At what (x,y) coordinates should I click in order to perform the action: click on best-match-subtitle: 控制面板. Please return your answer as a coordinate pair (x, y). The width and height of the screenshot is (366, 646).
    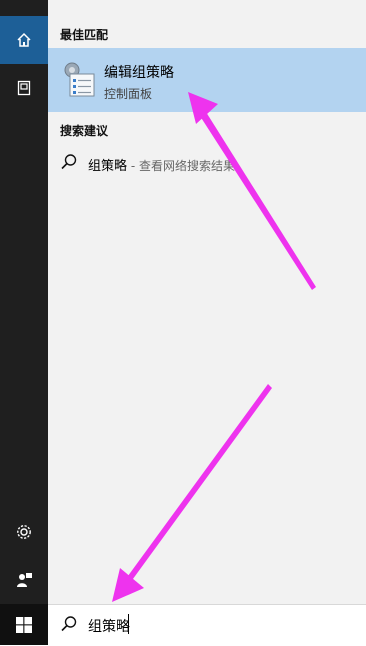
    Looking at the image, I should click on (128, 94).